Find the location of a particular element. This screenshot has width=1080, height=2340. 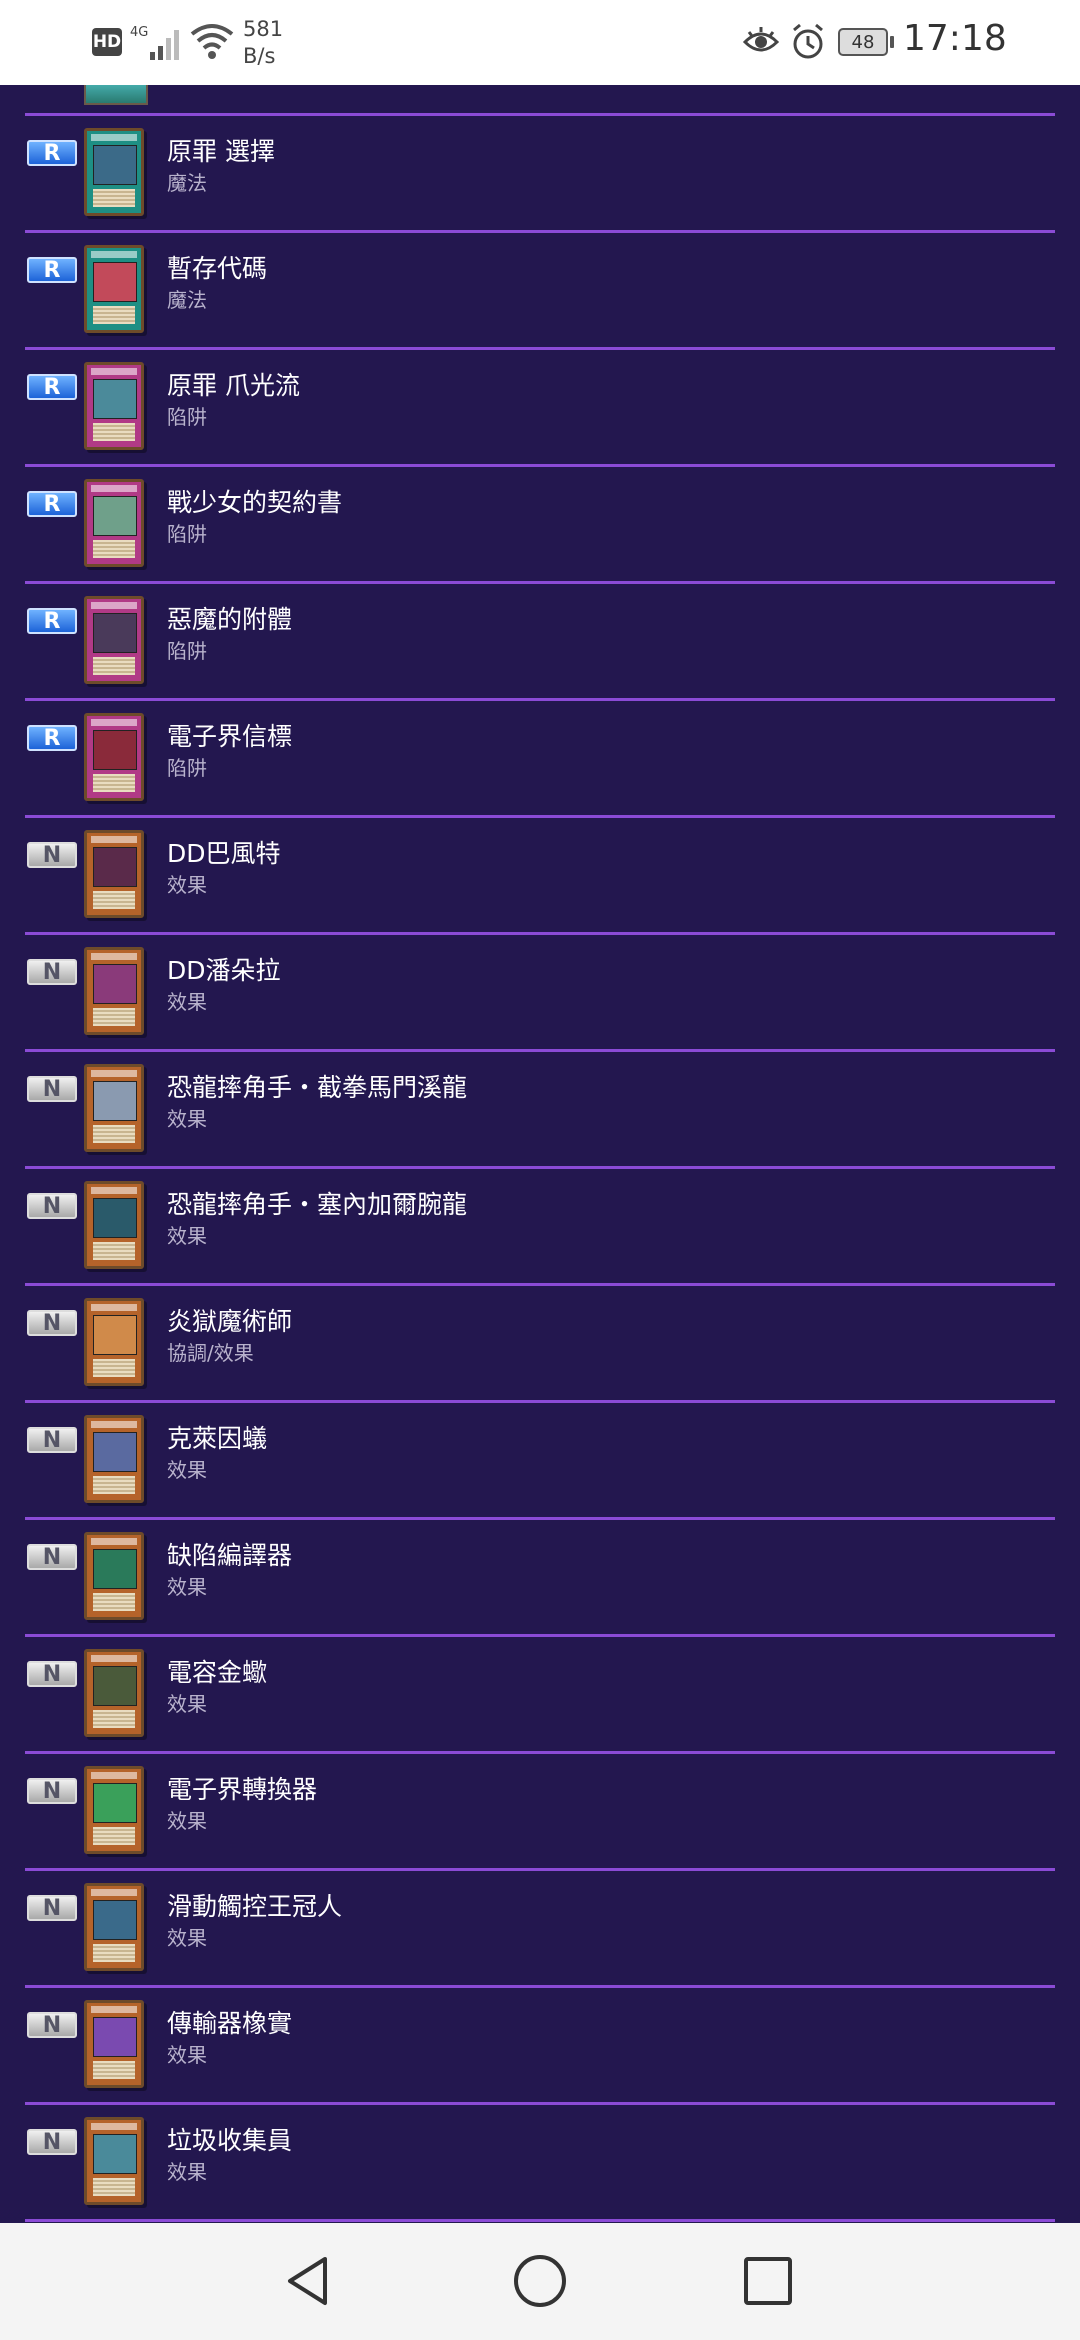

list-item: N 克萊因蟻 效果 is located at coordinates (540, 1461).